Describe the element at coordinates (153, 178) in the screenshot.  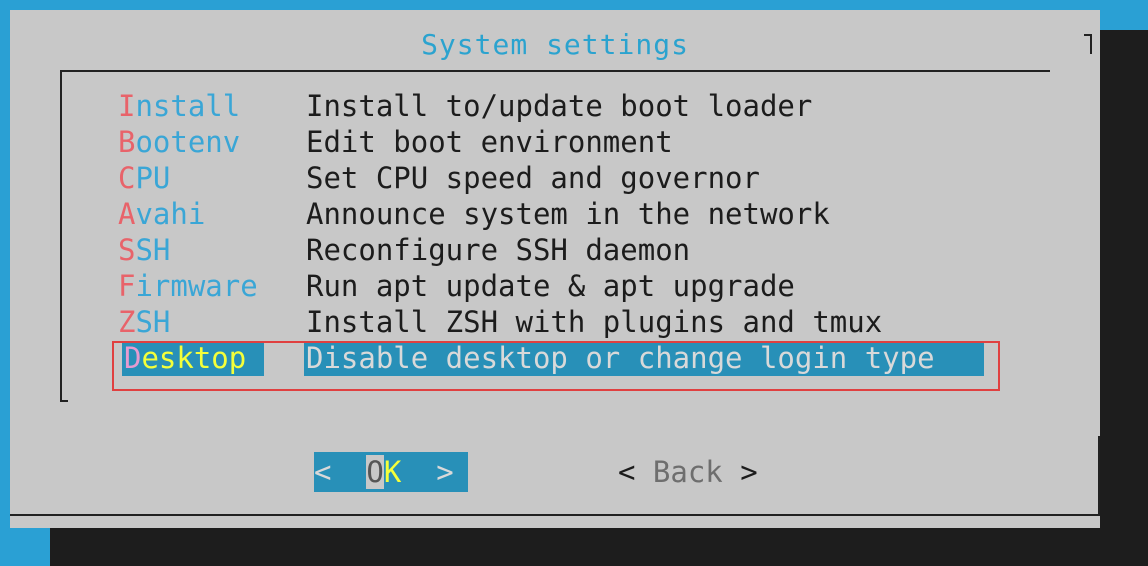
I see `menu-item-tag-rest: PU` at that location.